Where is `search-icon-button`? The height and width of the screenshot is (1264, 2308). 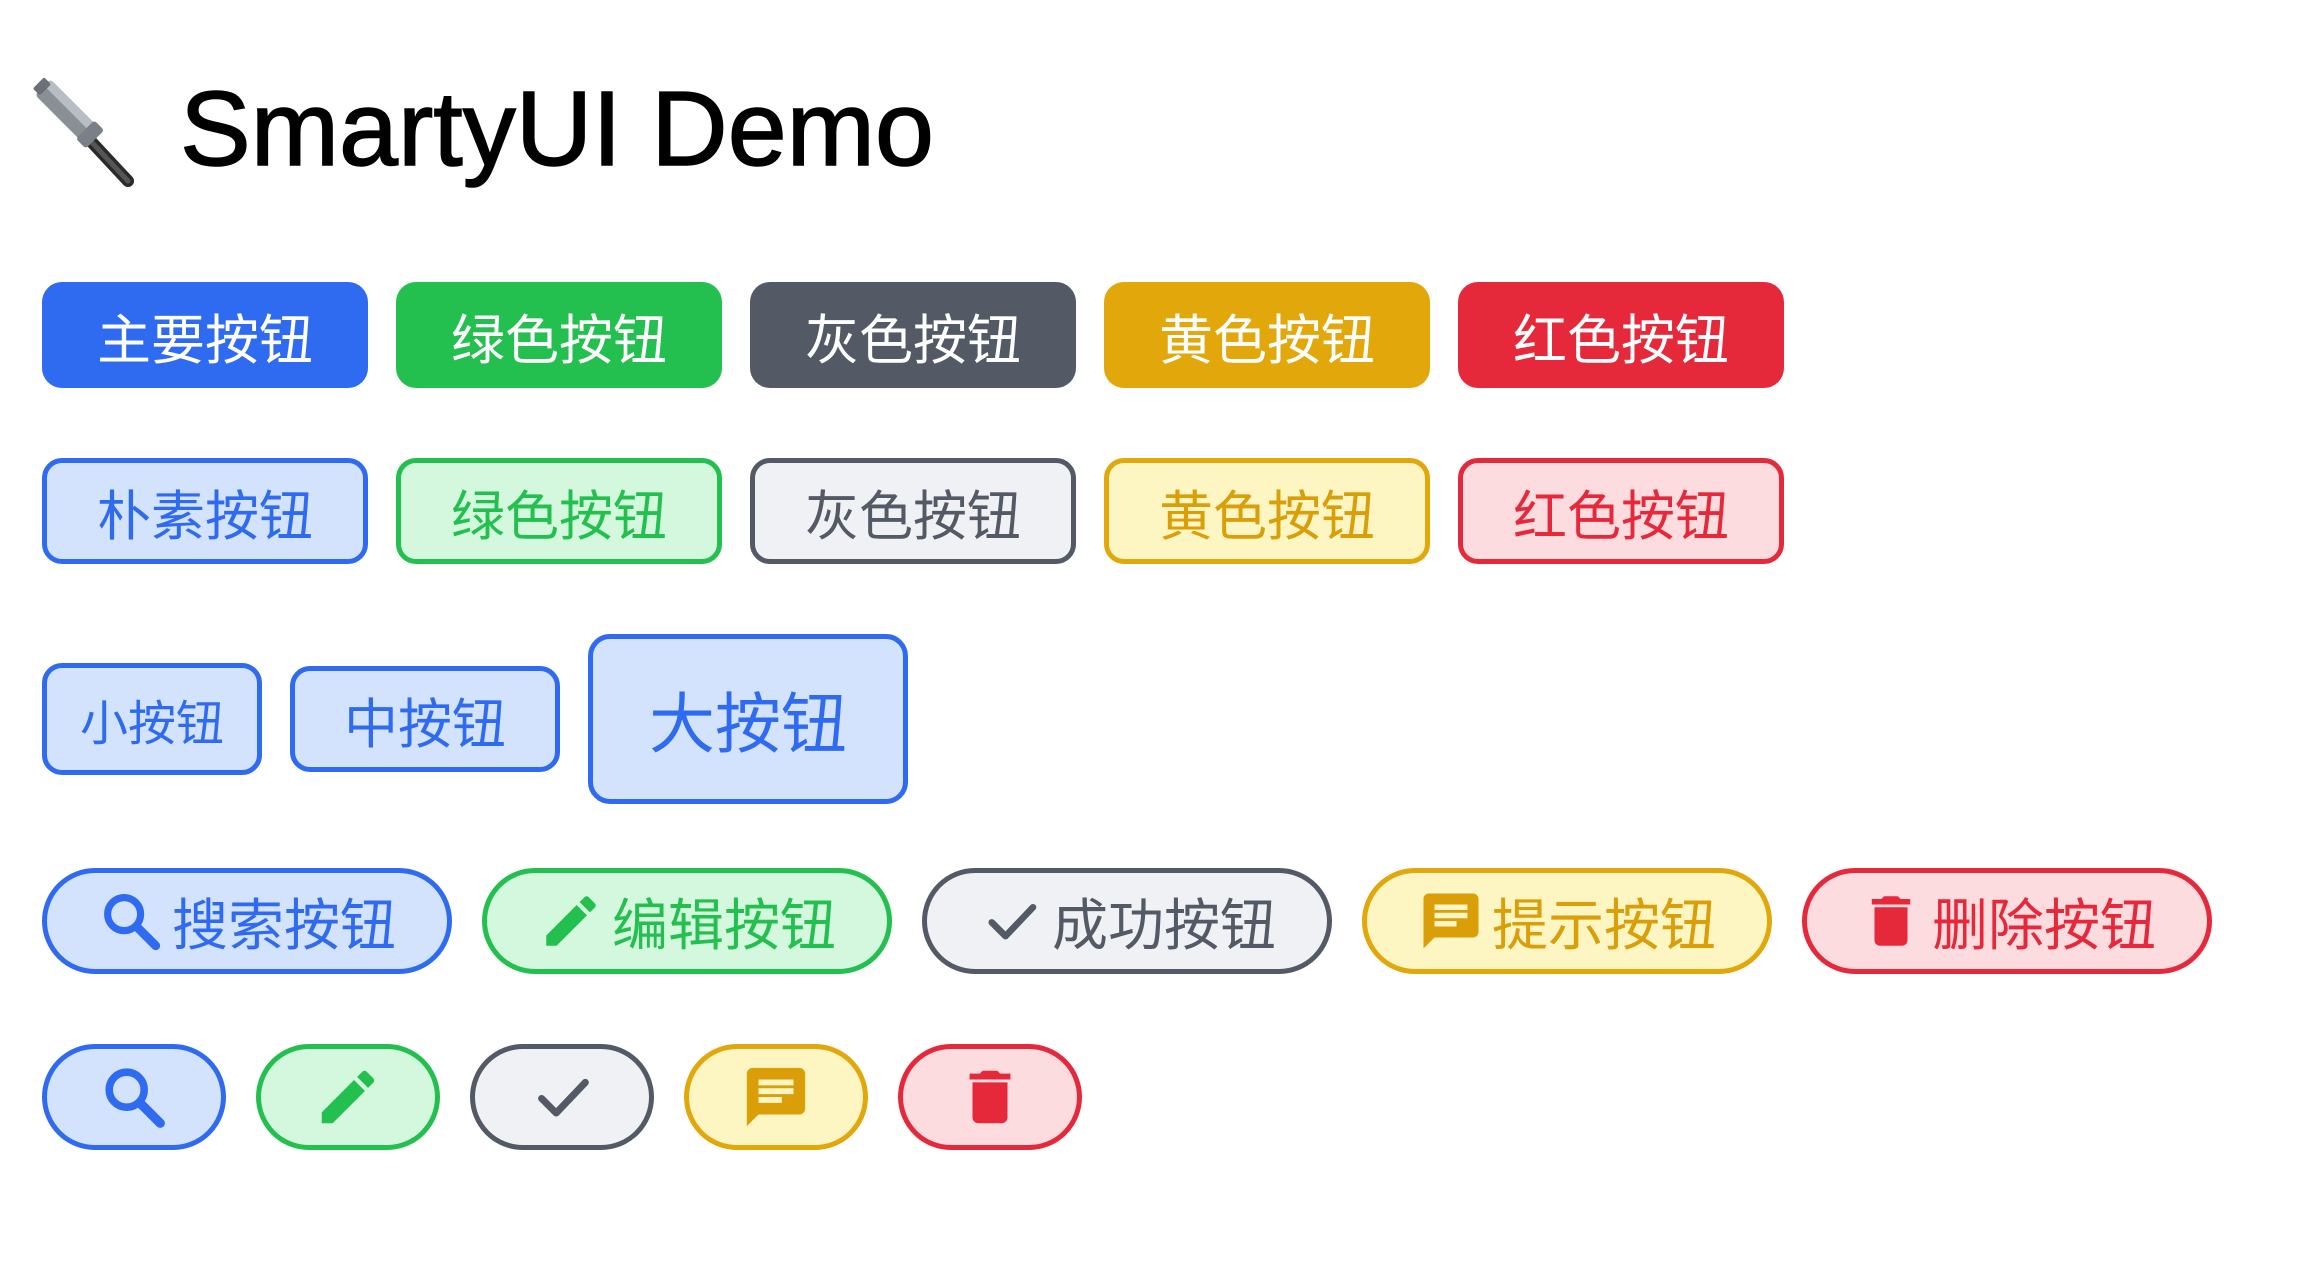
search-icon-button is located at coordinates (134, 1097).